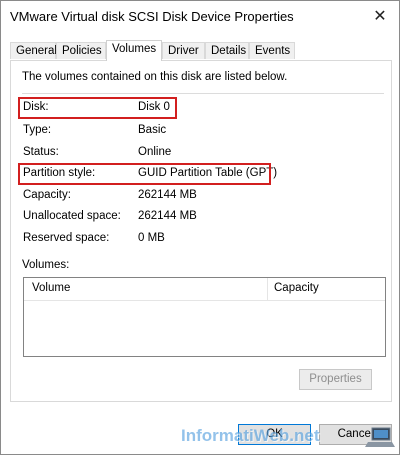 Image resolution: width=400 pixels, height=455 pixels. Describe the element at coordinates (151, 238) in the screenshot. I see `field-value-reserved-space: 0 MB` at that location.